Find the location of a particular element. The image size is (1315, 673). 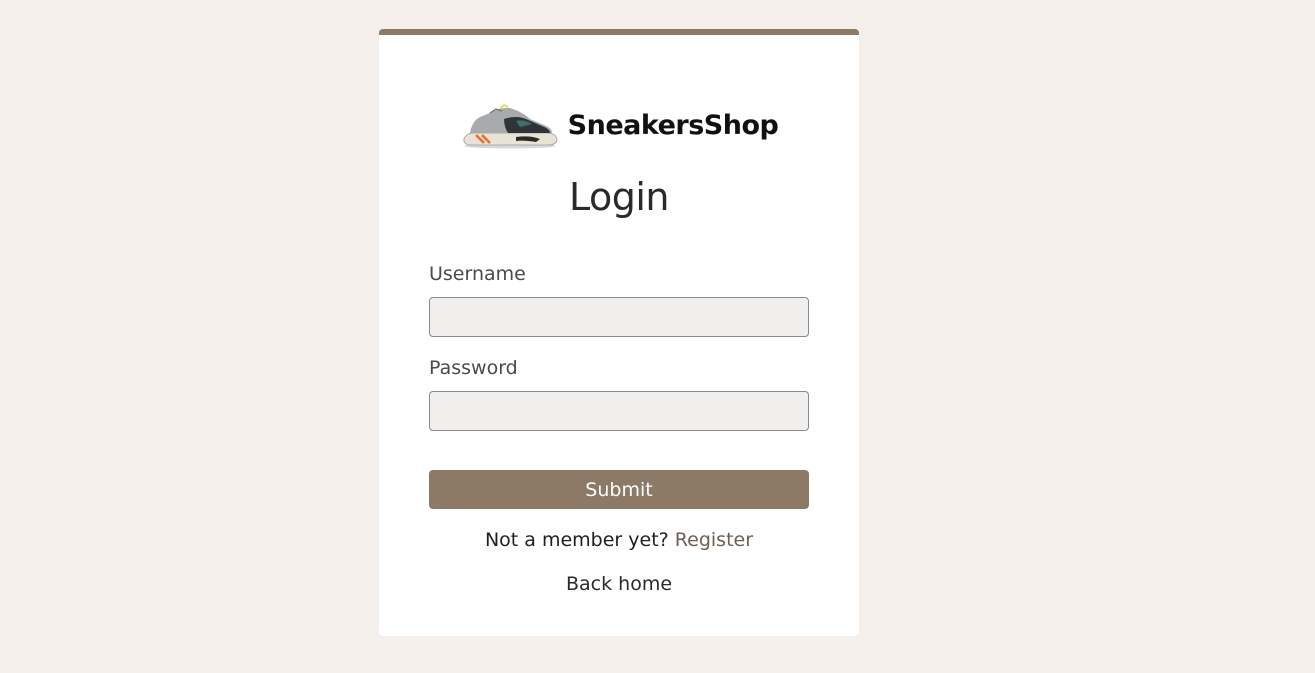

brand-header: SneakersShop is located at coordinates (619, 125).